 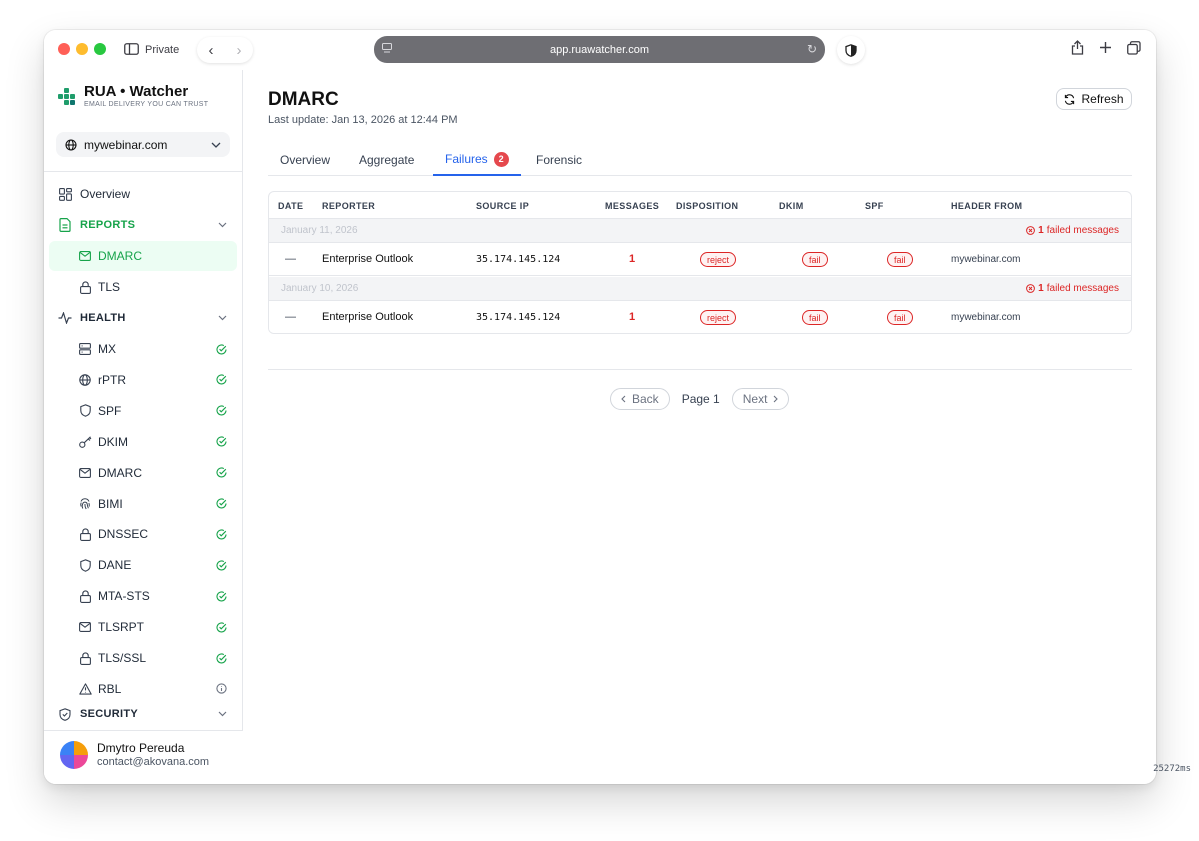 What do you see at coordinates (108, 225) in the screenshot?
I see `sidebar-section-label: REPORTS` at bounding box center [108, 225].